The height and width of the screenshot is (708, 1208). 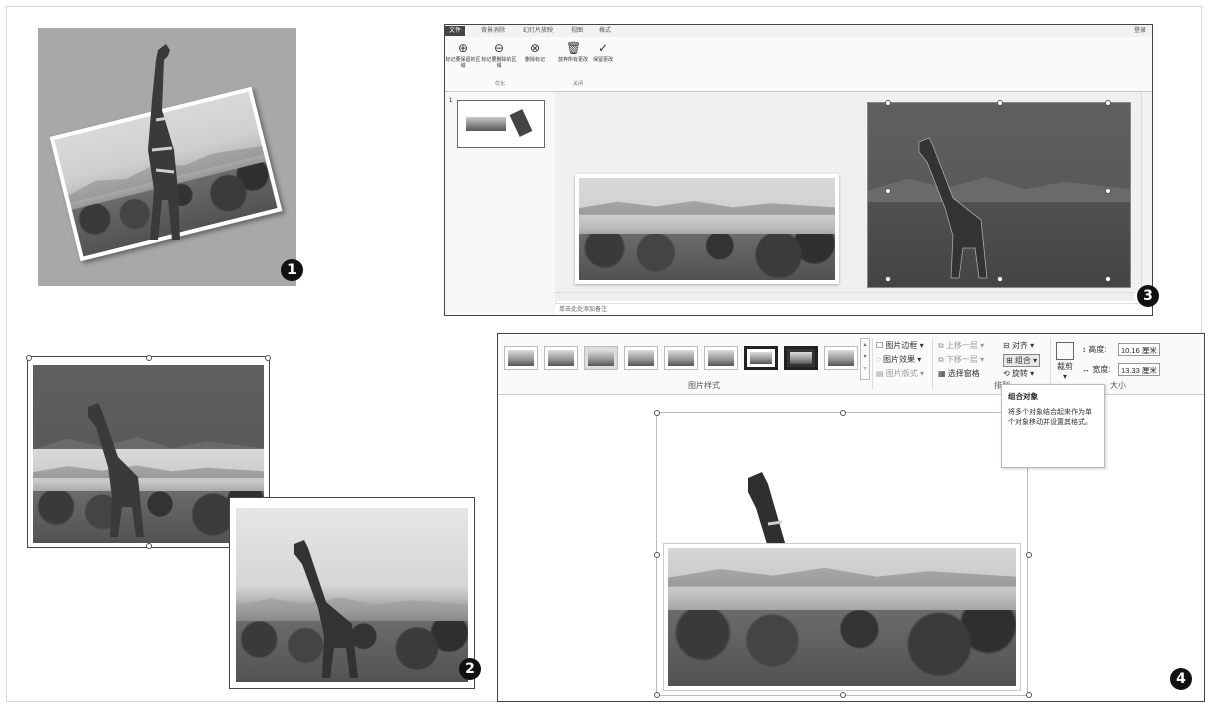 I want to click on step-badge-1: 1, so click(x=292, y=270).